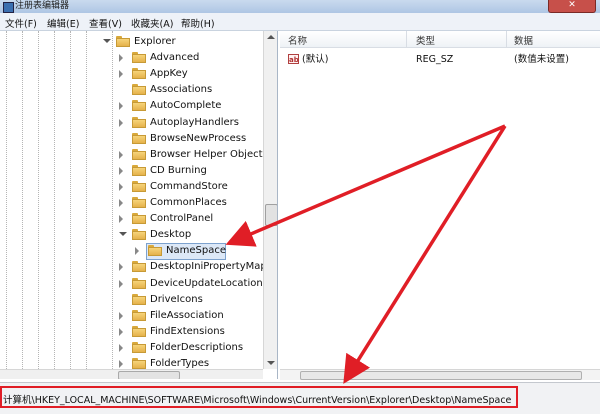 The height and width of the screenshot is (414, 600). What do you see at coordinates (209, 154) in the screenshot?
I see `tree-item-label: Browser Helper Objects` at bounding box center [209, 154].